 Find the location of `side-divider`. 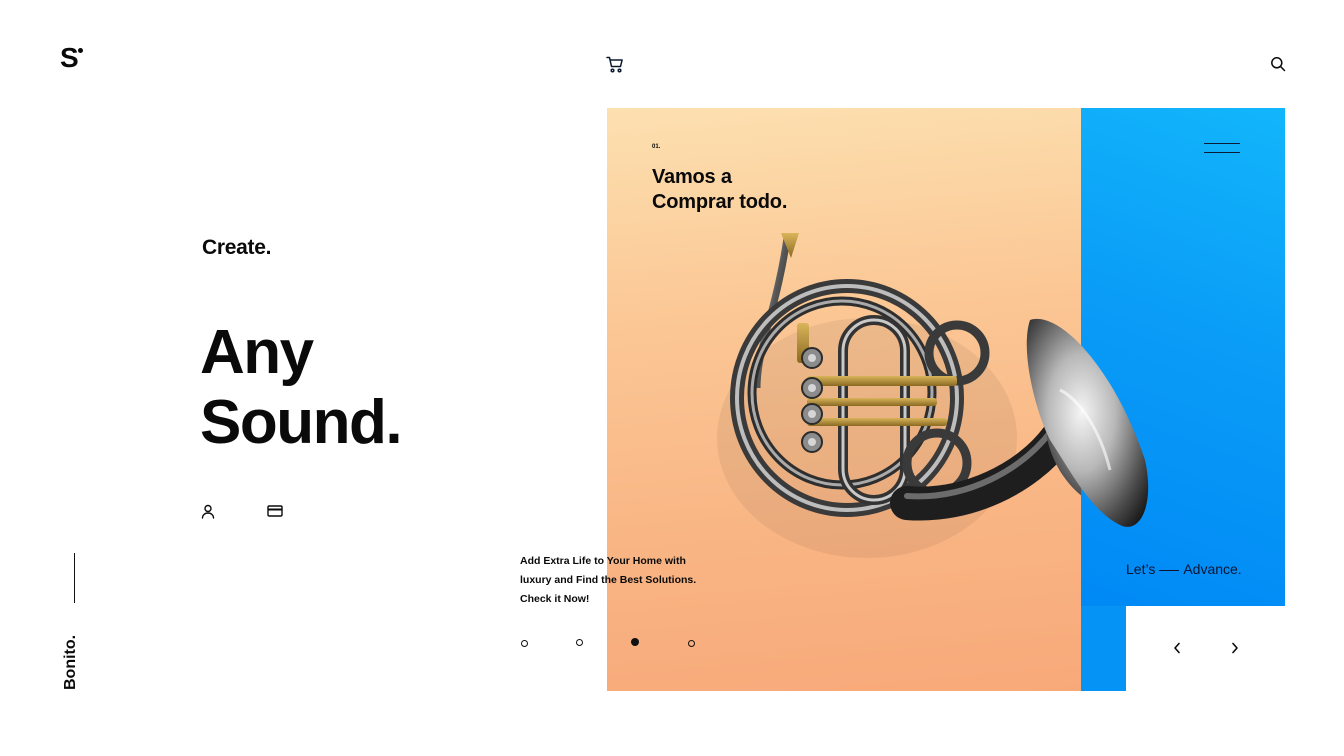

side-divider is located at coordinates (74, 578).